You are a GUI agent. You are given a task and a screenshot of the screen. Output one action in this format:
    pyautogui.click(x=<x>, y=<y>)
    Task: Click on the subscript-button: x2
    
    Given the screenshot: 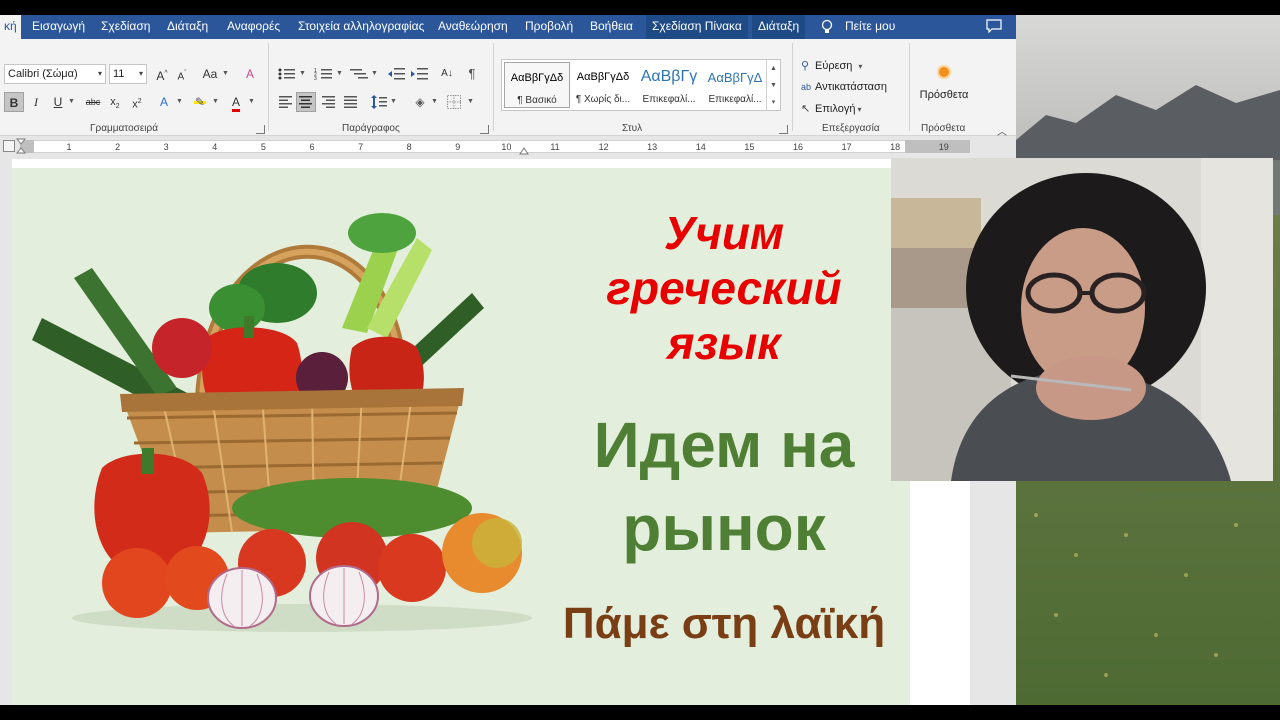 What is the action you would take?
    pyautogui.click(x=115, y=102)
    